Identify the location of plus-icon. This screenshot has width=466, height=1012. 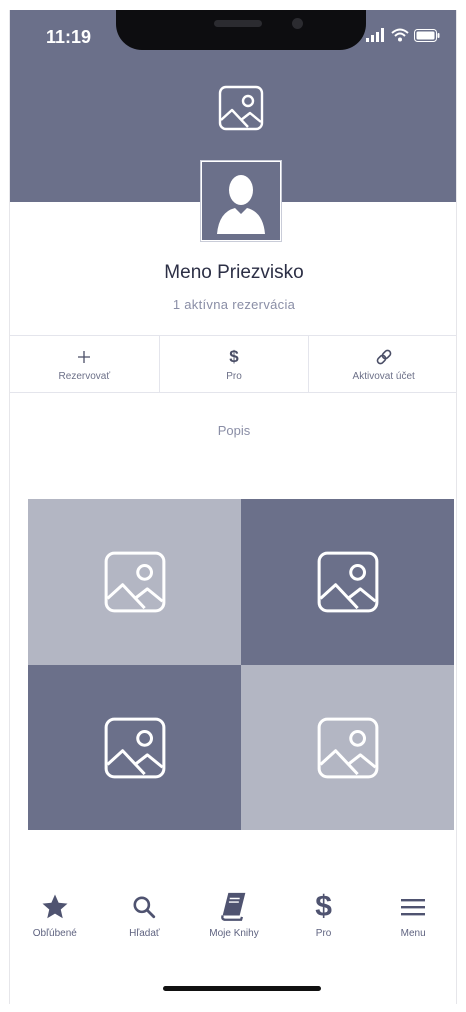
(84, 357).